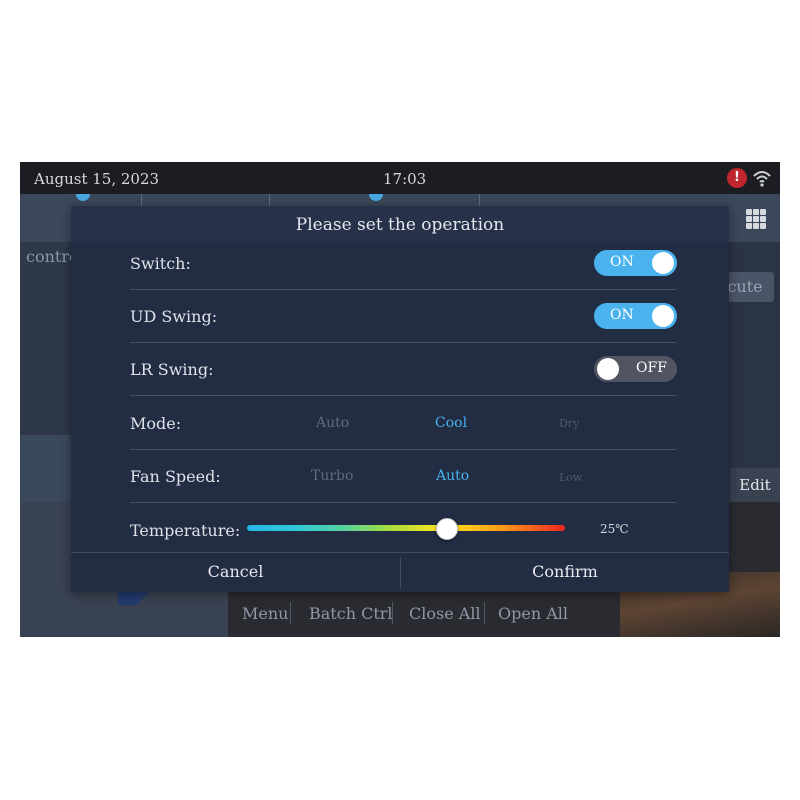  What do you see at coordinates (332, 476) in the screenshot?
I see `fan-option-turbo: Turbo` at bounding box center [332, 476].